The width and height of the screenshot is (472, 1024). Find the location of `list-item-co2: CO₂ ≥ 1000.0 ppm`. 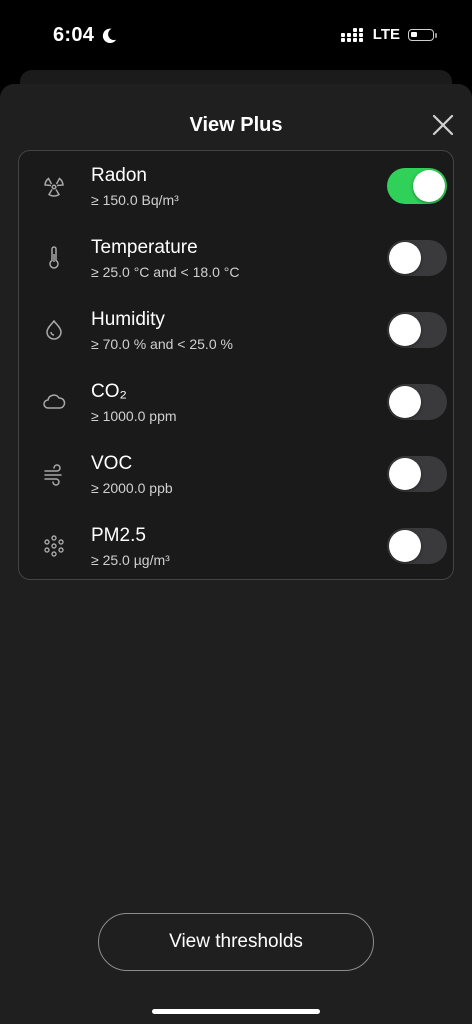

list-item-co2: CO₂ ≥ 1000.0 ppm is located at coordinates (236, 403).